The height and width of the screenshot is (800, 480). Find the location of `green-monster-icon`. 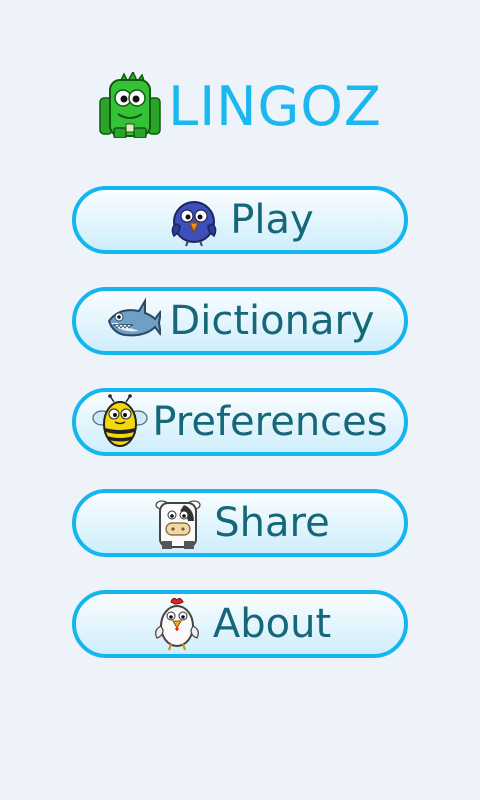

green-monster-icon is located at coordinates (130, 105).